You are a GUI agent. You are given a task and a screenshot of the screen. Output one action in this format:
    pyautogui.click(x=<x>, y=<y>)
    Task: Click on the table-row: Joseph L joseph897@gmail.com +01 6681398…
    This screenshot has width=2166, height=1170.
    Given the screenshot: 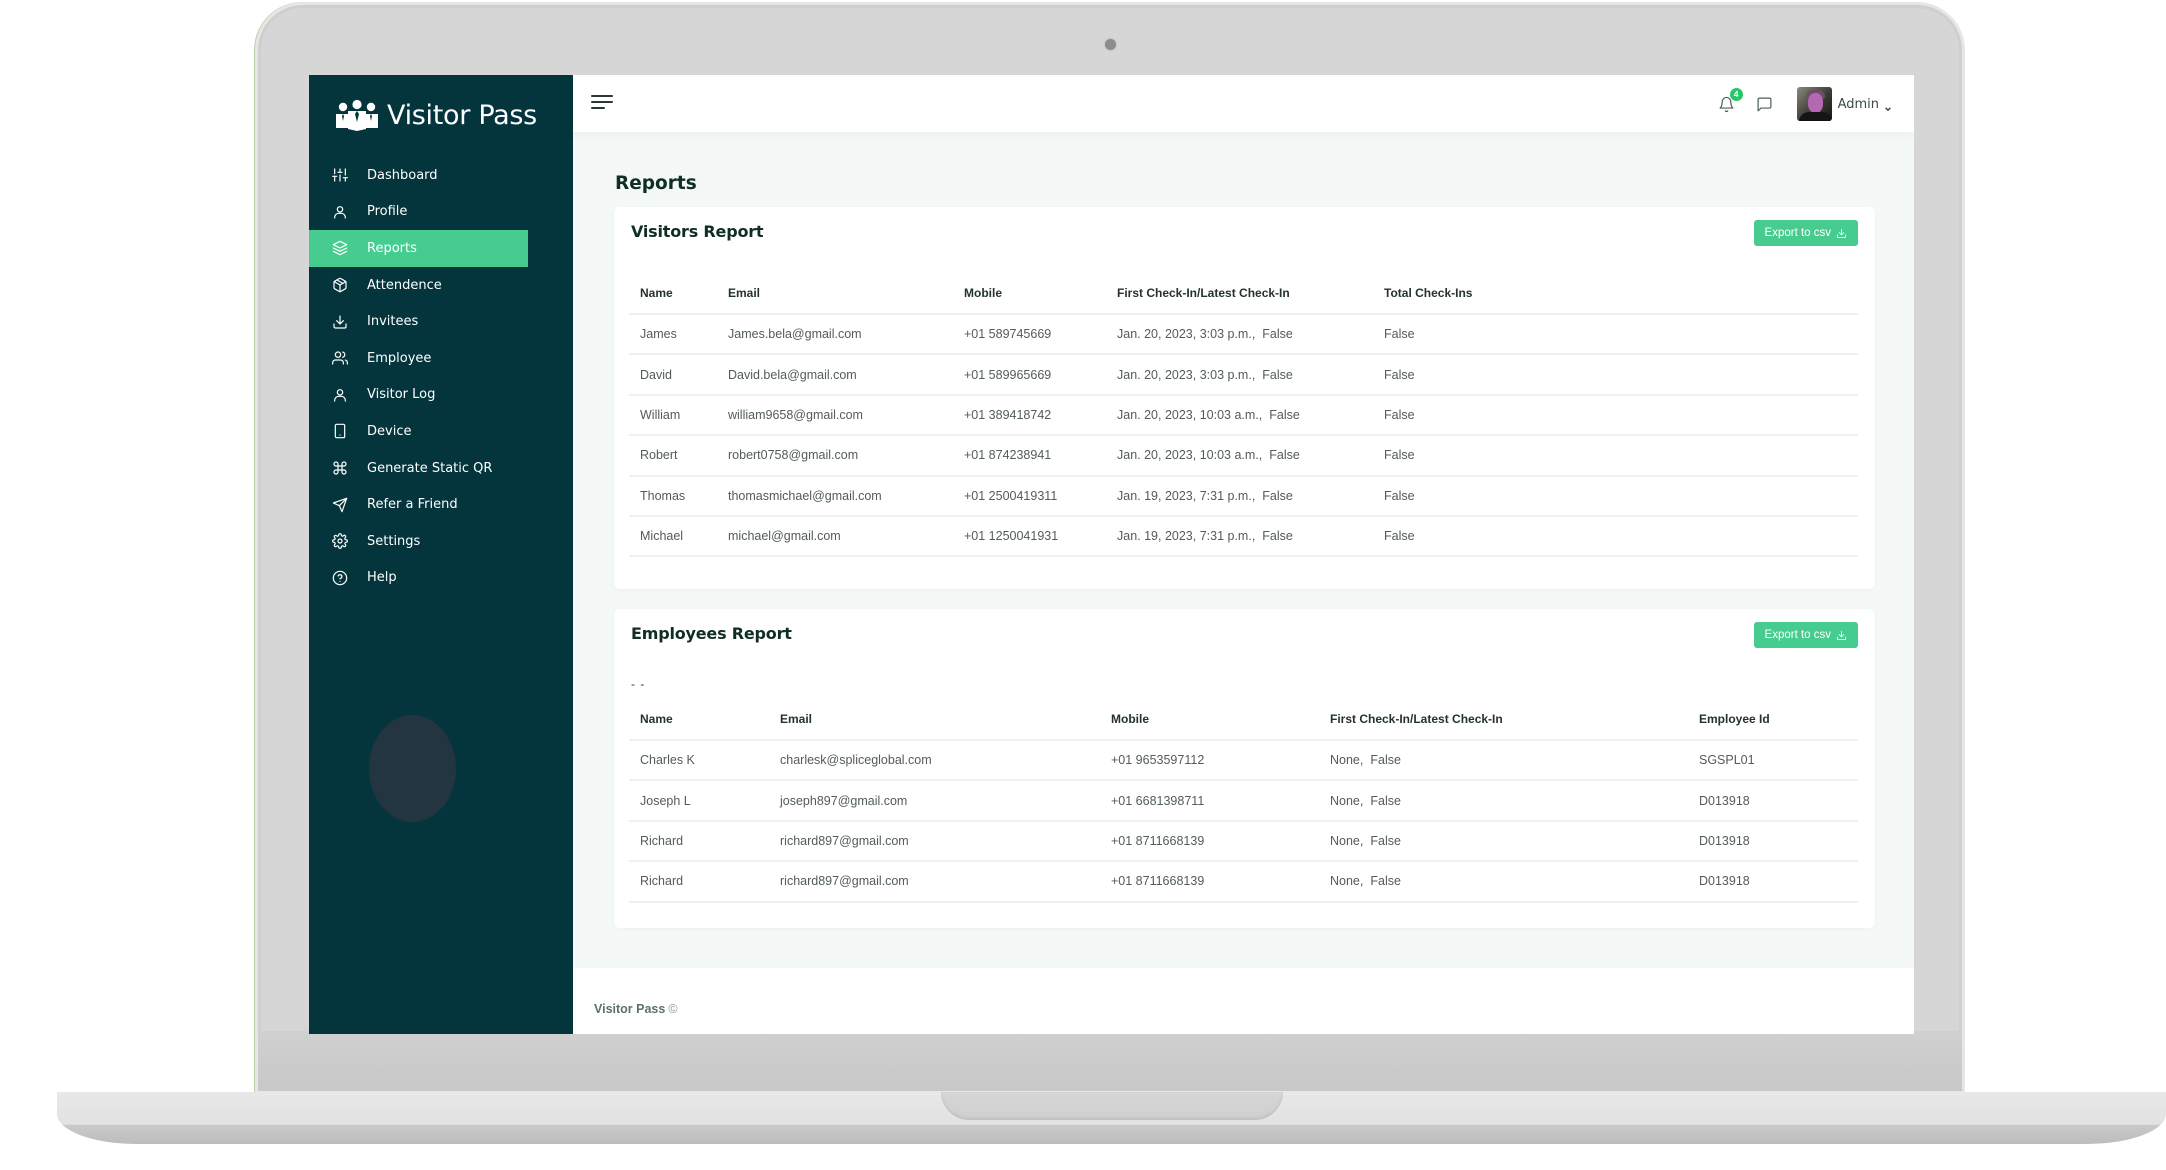 What is the action you would take?
    pyautogui.click(x=1243, y=801)
    